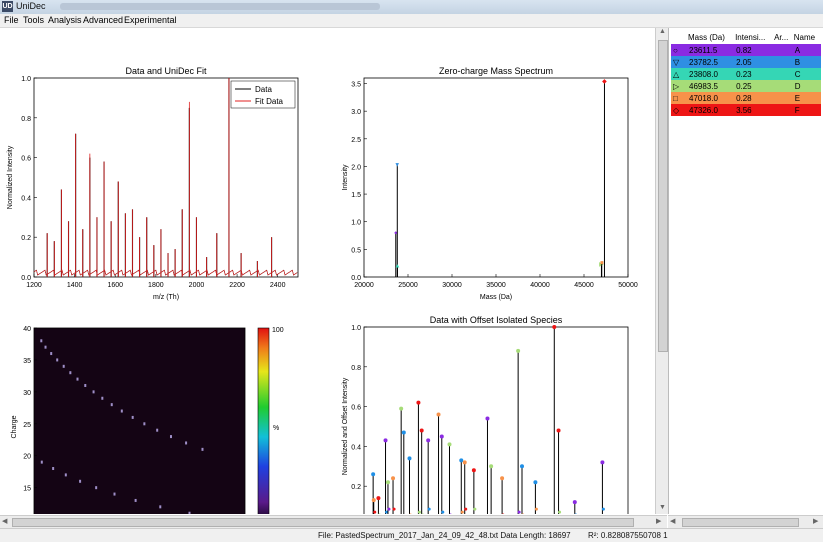 The height and width of the screenshot is (542, 823). Describe the element at coordinates (356, 140) in the screenshot. I see `y-tick-label: 2.5` at that location.